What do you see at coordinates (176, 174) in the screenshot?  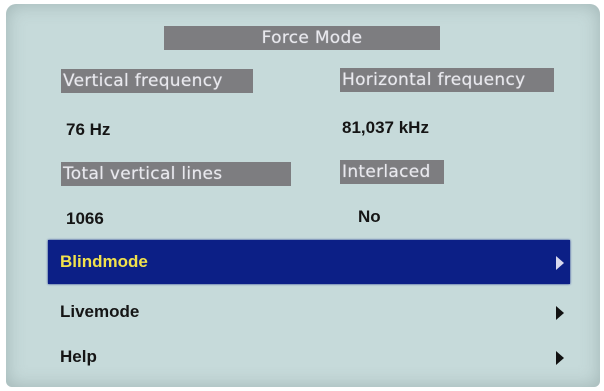 I see `total-vertical-lines-label: Total vertical lines` at bounding box center [176, 174].